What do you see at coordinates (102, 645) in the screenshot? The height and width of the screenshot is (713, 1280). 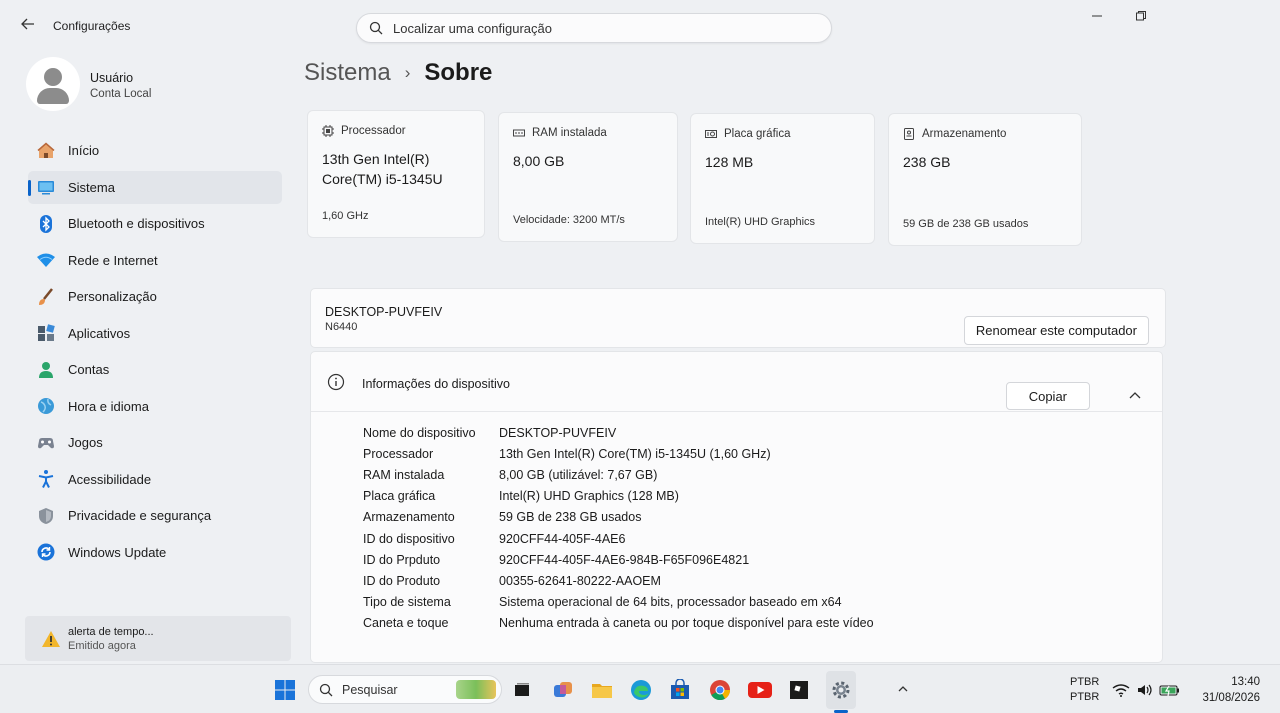 I see `notification-subtitle: Emitido agora` at bounding box center [102, 645].